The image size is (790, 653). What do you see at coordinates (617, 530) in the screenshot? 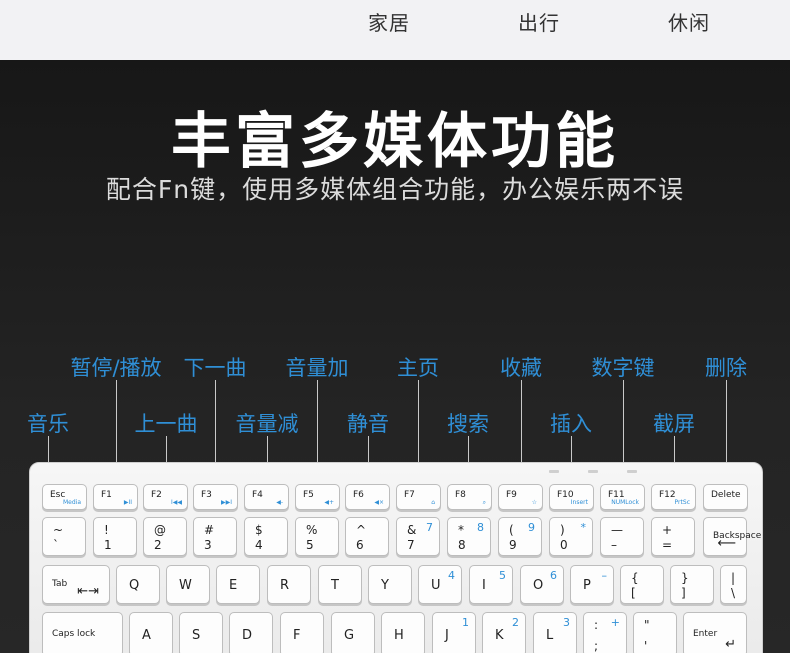
I see `key-shift-label: —` at bounding box center [617, 530].